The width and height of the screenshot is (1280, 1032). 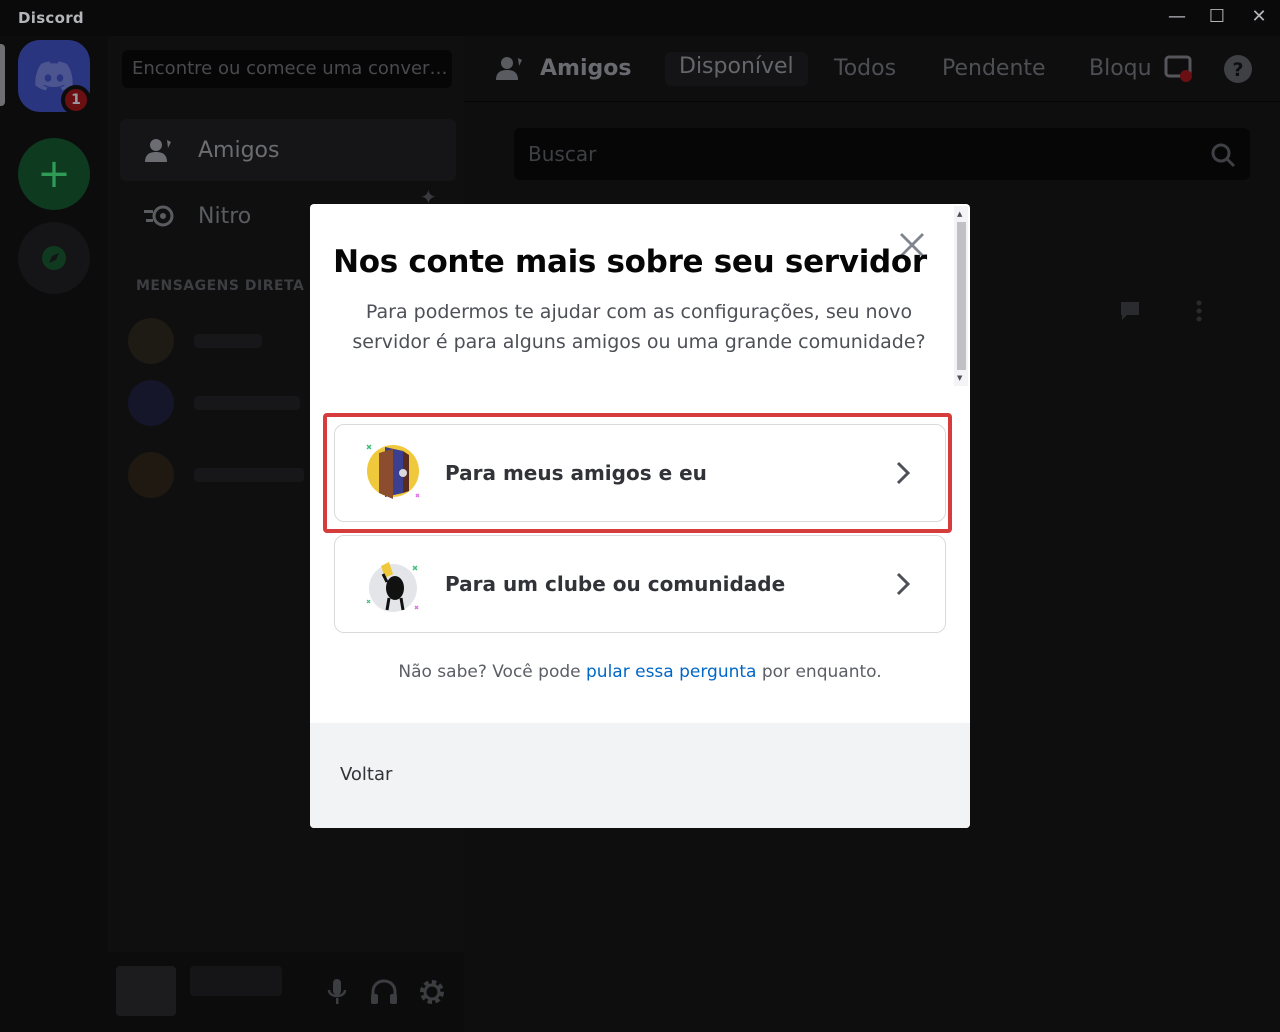 I want to click on explore-servers-button, so click(x=54, y=258).